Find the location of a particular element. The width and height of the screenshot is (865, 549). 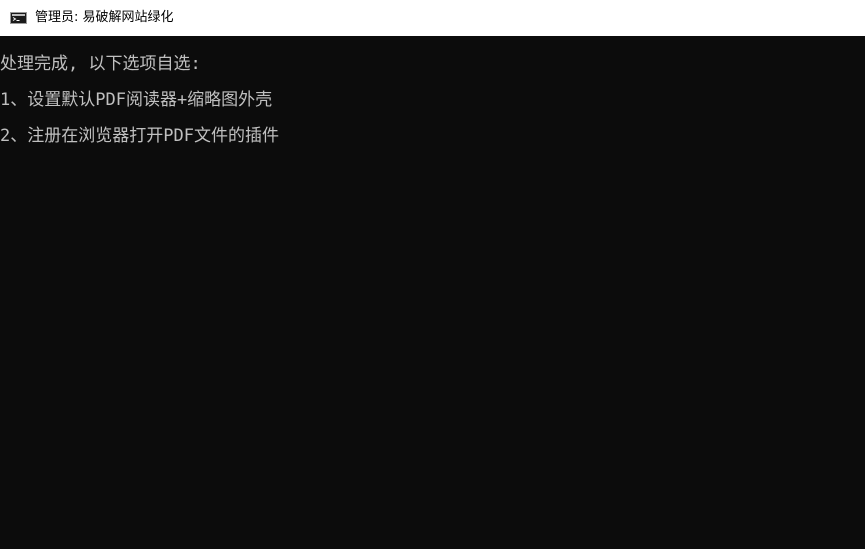

window-title: 管理员: 易破解网站绿化 is located at coordinates (104, 17).